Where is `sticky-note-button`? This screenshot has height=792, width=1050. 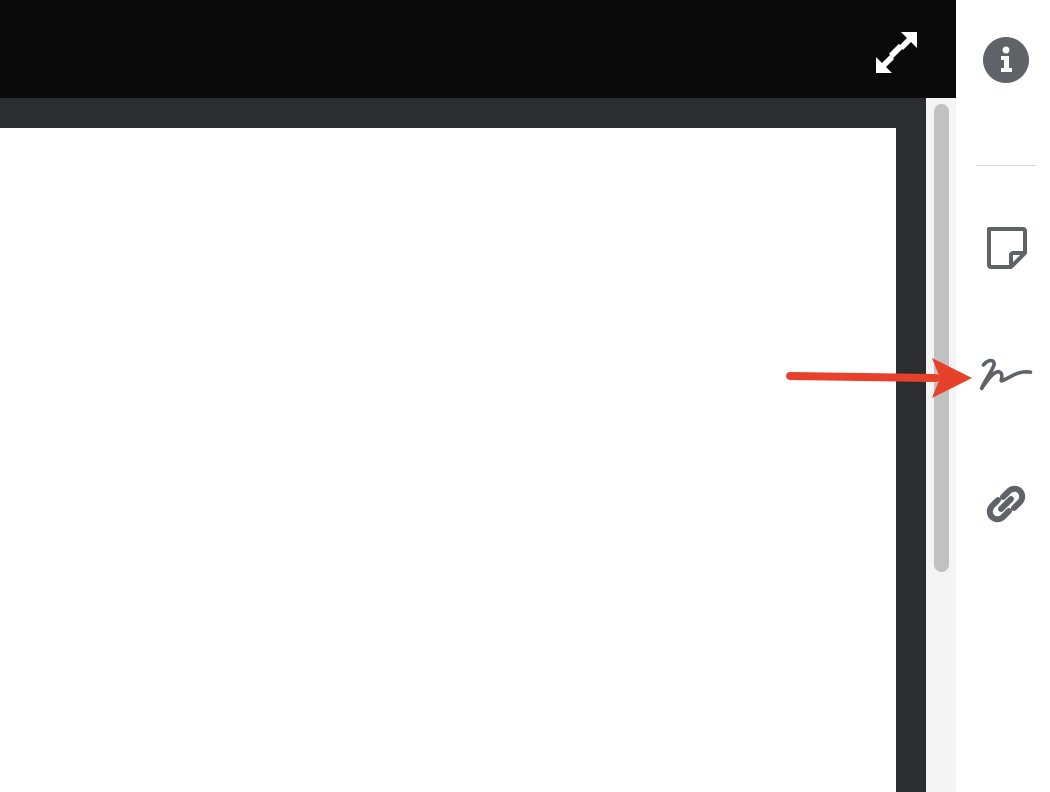 sticky-note-button is located at coordinates (1006, 248).